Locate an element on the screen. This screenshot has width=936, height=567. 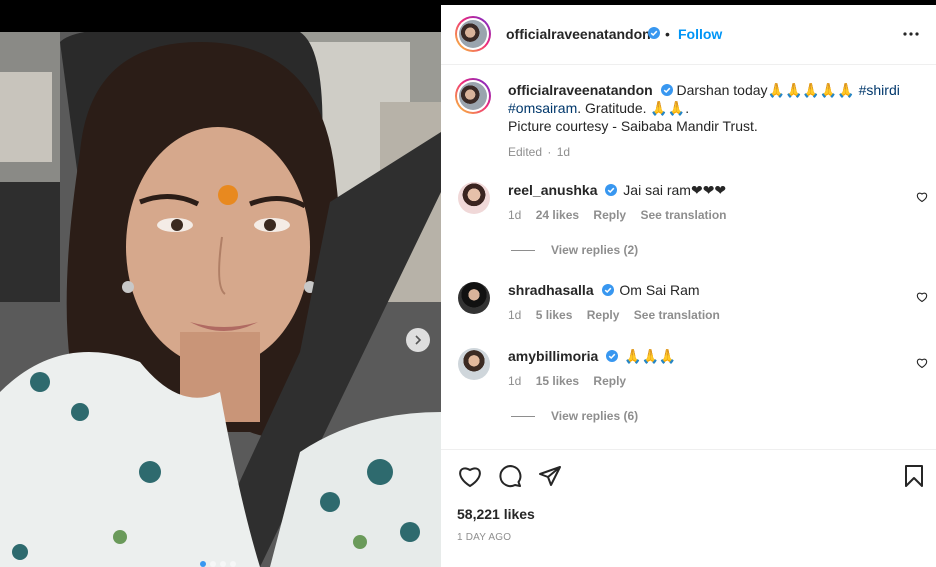
view-replies-label: View replies (6) is located at coordinates (595, 416).